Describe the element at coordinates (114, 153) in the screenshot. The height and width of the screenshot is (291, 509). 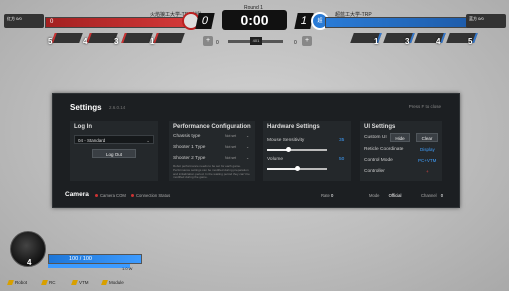
I see `logout-button: Log Out` at that location.